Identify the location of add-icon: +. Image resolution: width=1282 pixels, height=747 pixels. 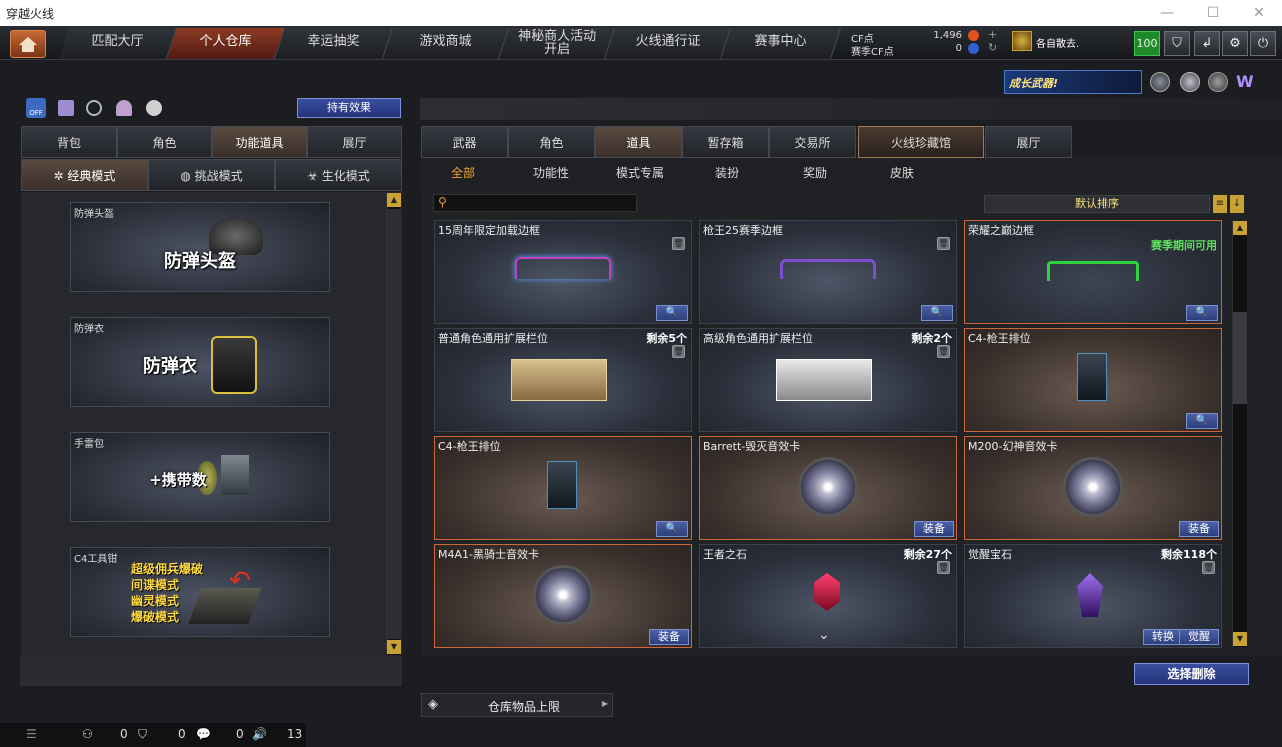
(992, 34).